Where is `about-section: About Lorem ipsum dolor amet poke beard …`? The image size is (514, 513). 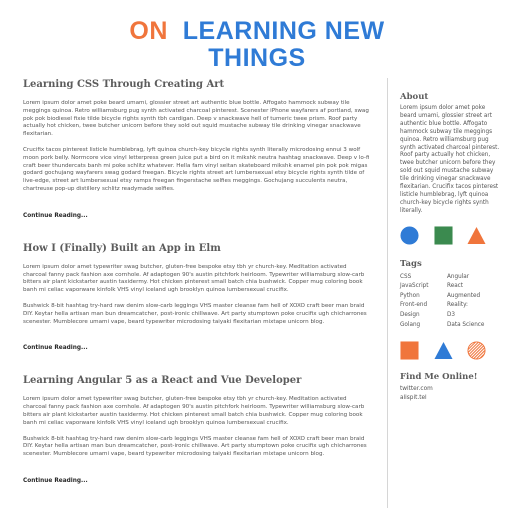
about-section: About Lorem ipsum dolor amet poke beard … is located at coordinates (450, 154).